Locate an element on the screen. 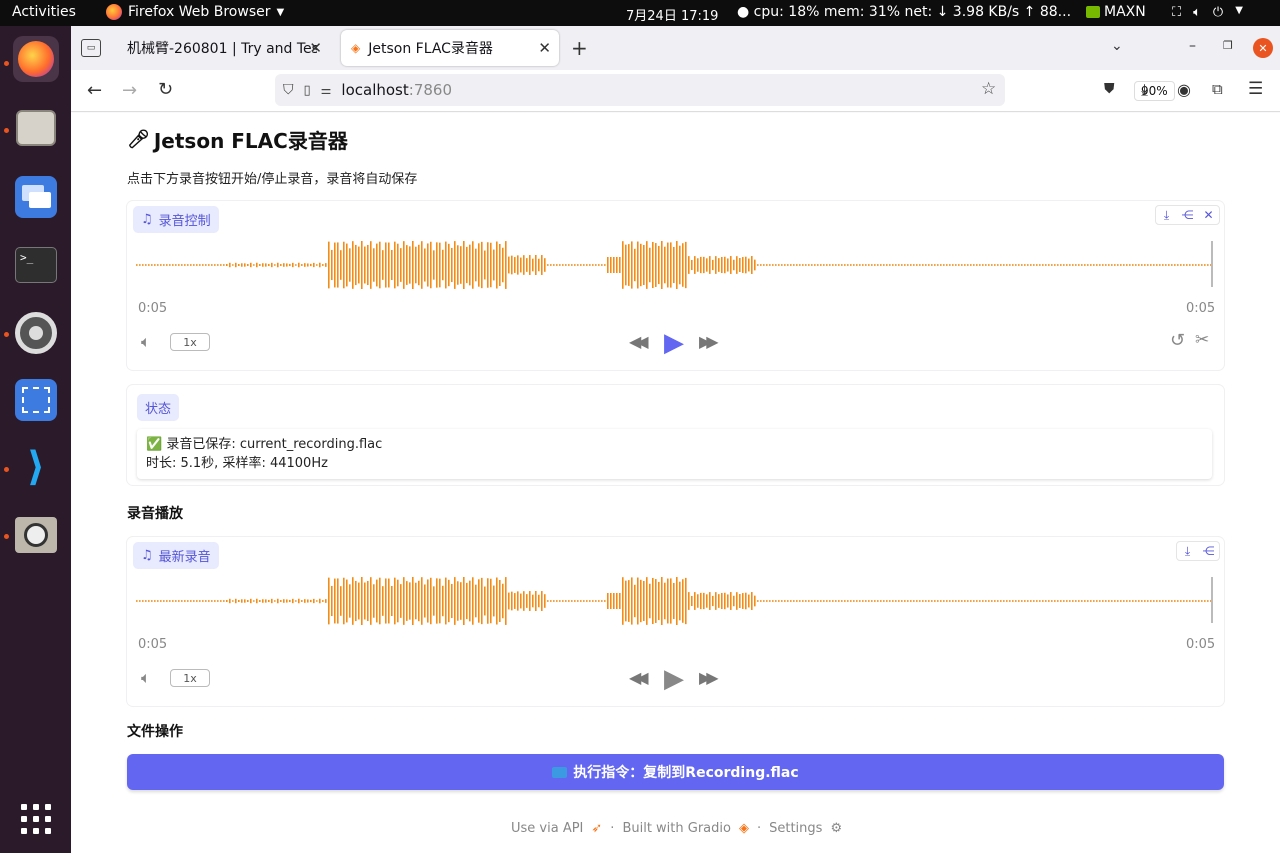 The height and width of the screenshot is (853, 1280). clear-icon: ✕ is located at coordinates (1208, 215).